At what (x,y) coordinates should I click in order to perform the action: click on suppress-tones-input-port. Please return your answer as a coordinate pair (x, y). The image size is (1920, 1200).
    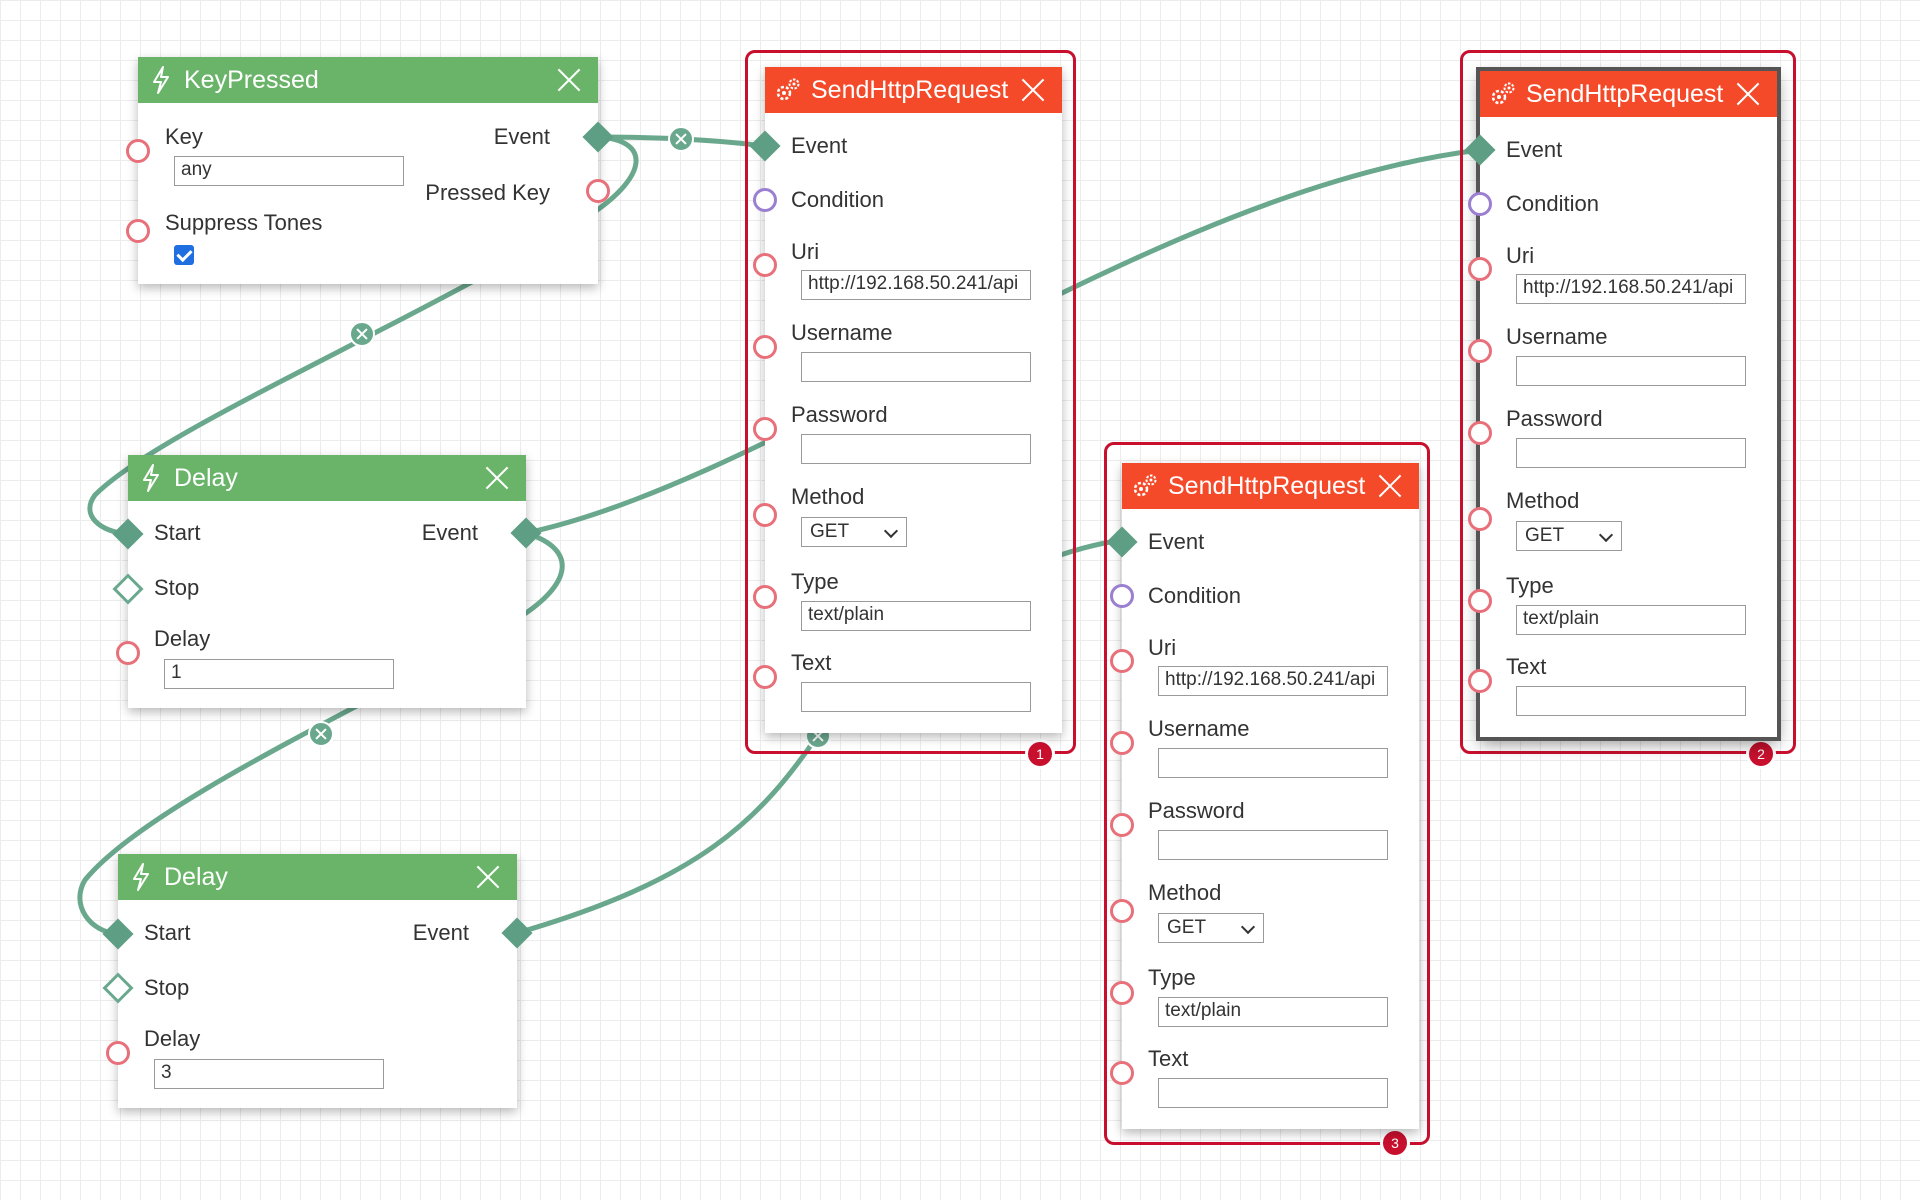
    Looking at the image, I should click on (138, 231).